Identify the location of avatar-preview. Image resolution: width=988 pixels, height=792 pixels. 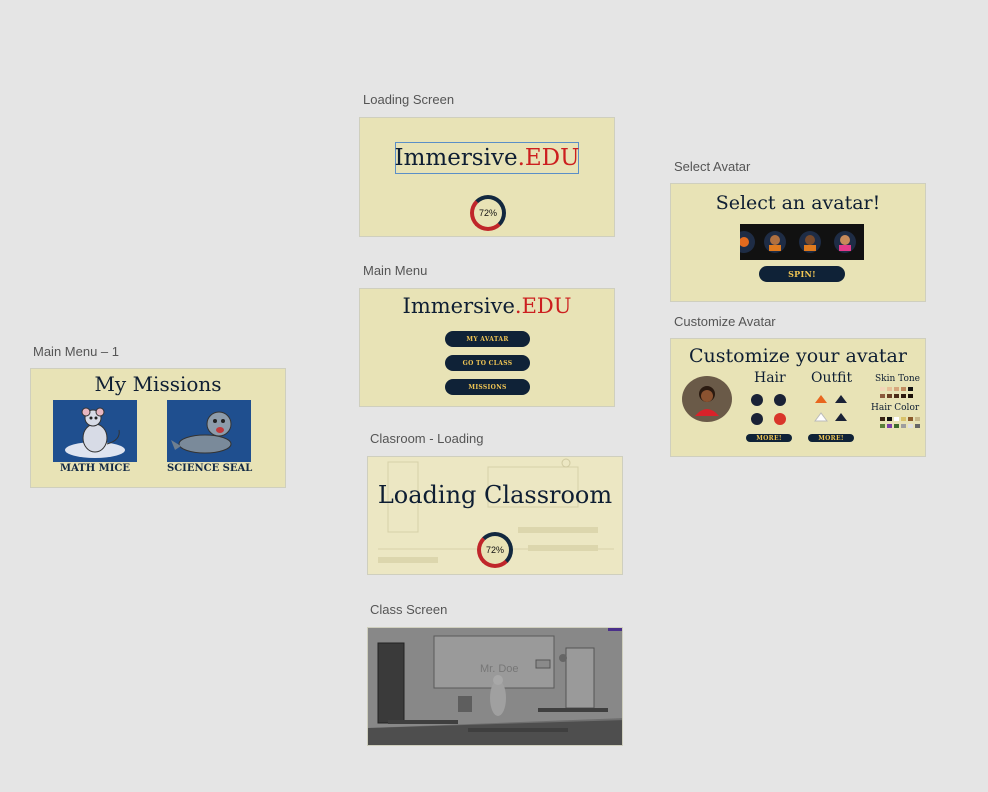
(707, 399).